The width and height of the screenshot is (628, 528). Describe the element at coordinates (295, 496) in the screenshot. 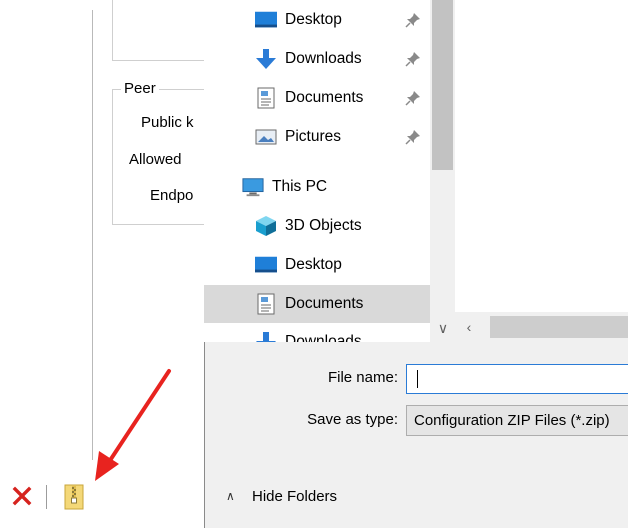

I see `hide-folders-label: Hide Folders` at that location.